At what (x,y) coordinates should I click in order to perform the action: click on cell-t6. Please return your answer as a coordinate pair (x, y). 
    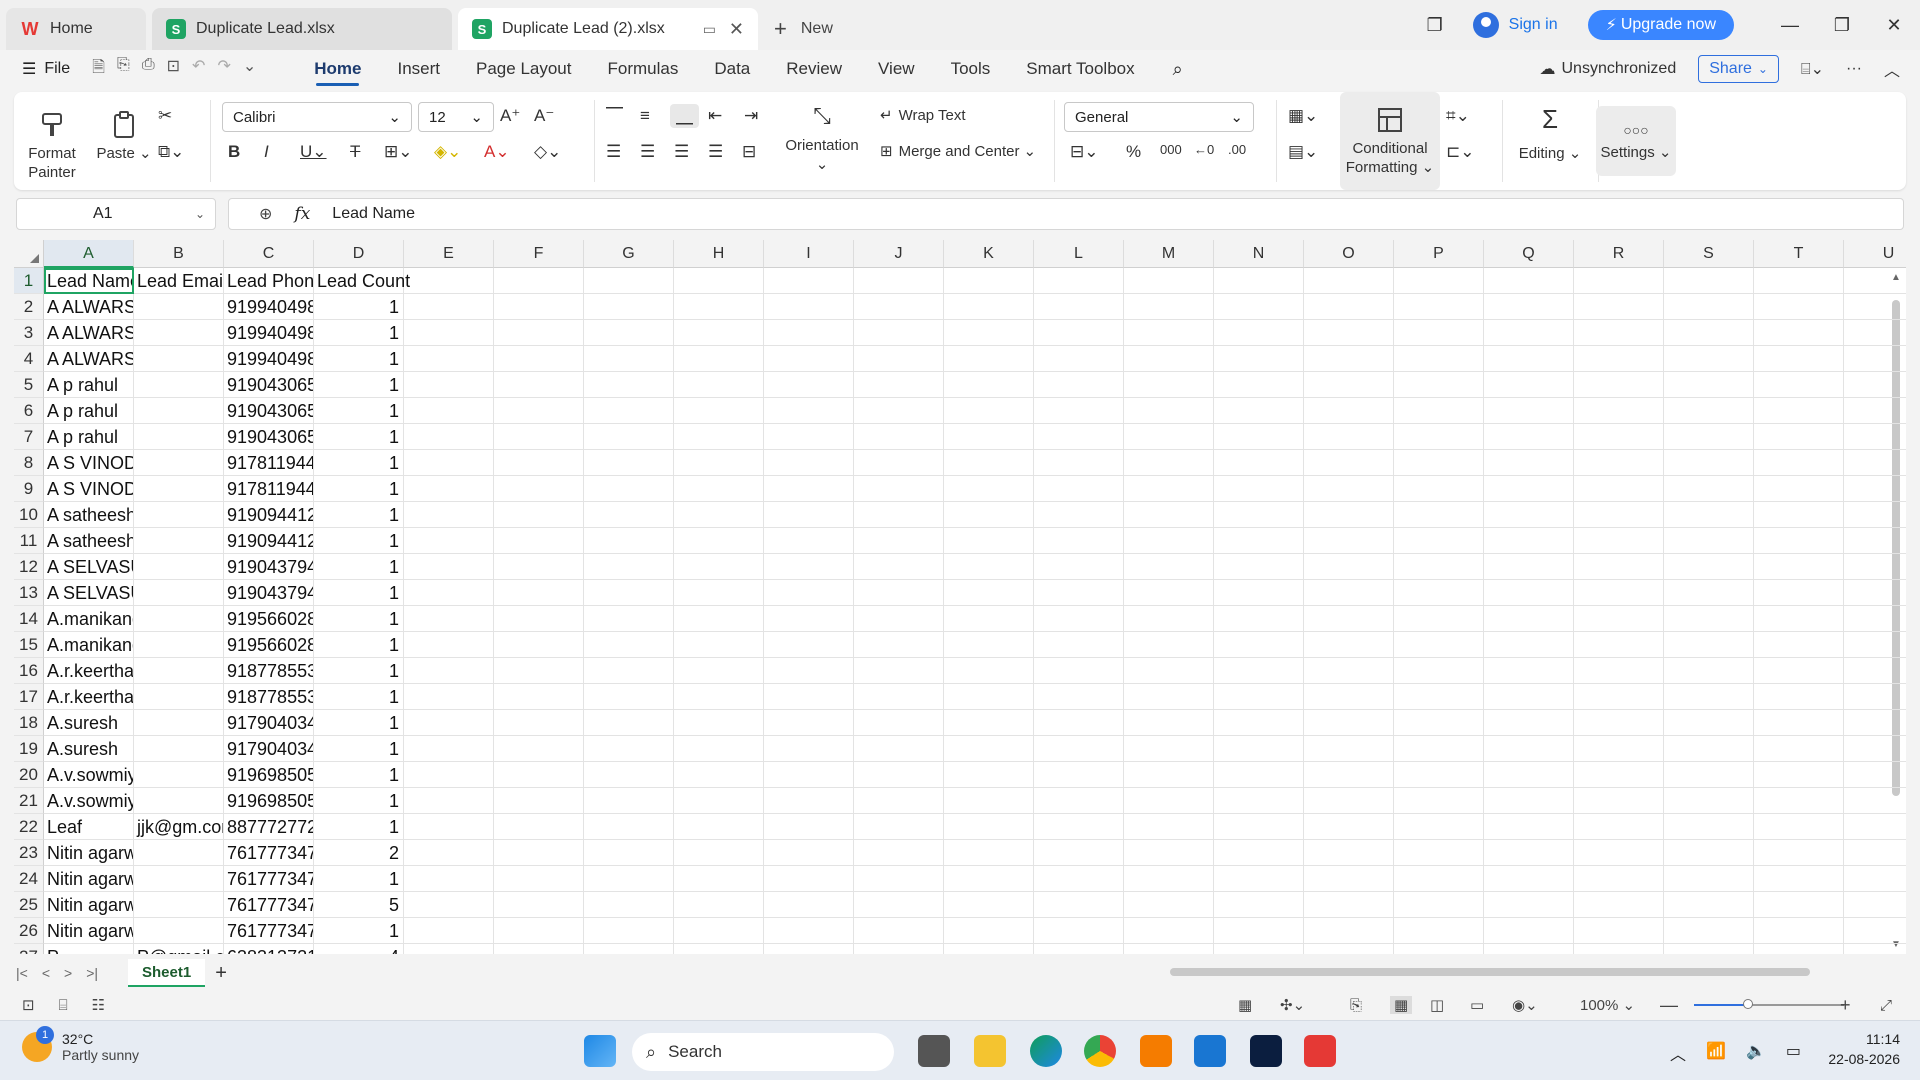
    Looking at the image, I should click on (1799, 411).